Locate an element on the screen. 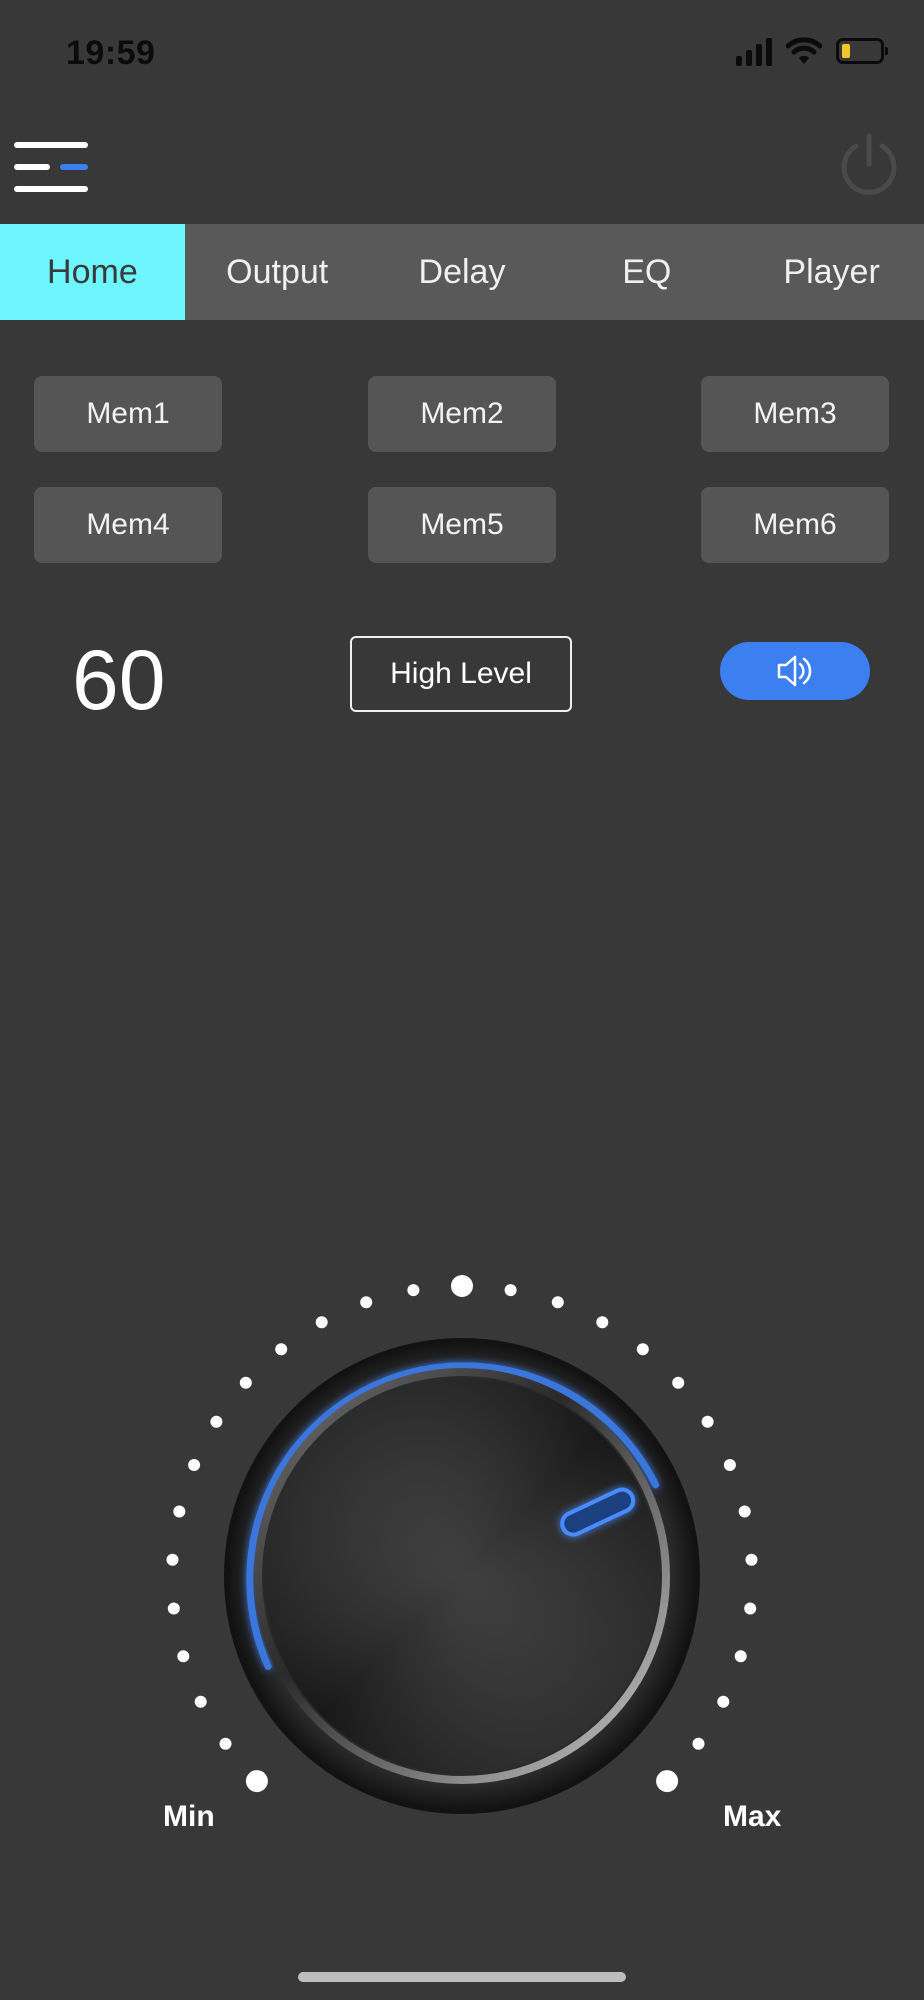 The width and height of the screenshot is (924, 2000). status-icons is located at coordinates (812, 51).